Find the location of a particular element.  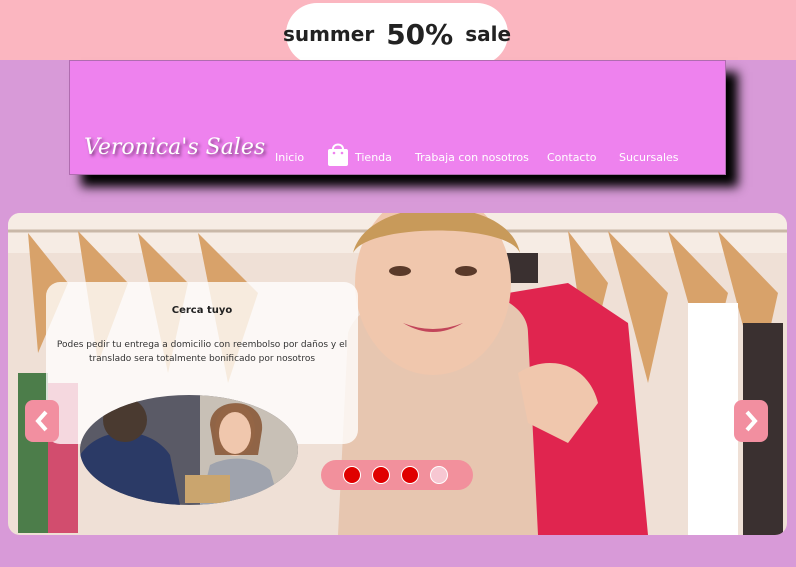

delivery-photo is located at coordinates (189, 450).